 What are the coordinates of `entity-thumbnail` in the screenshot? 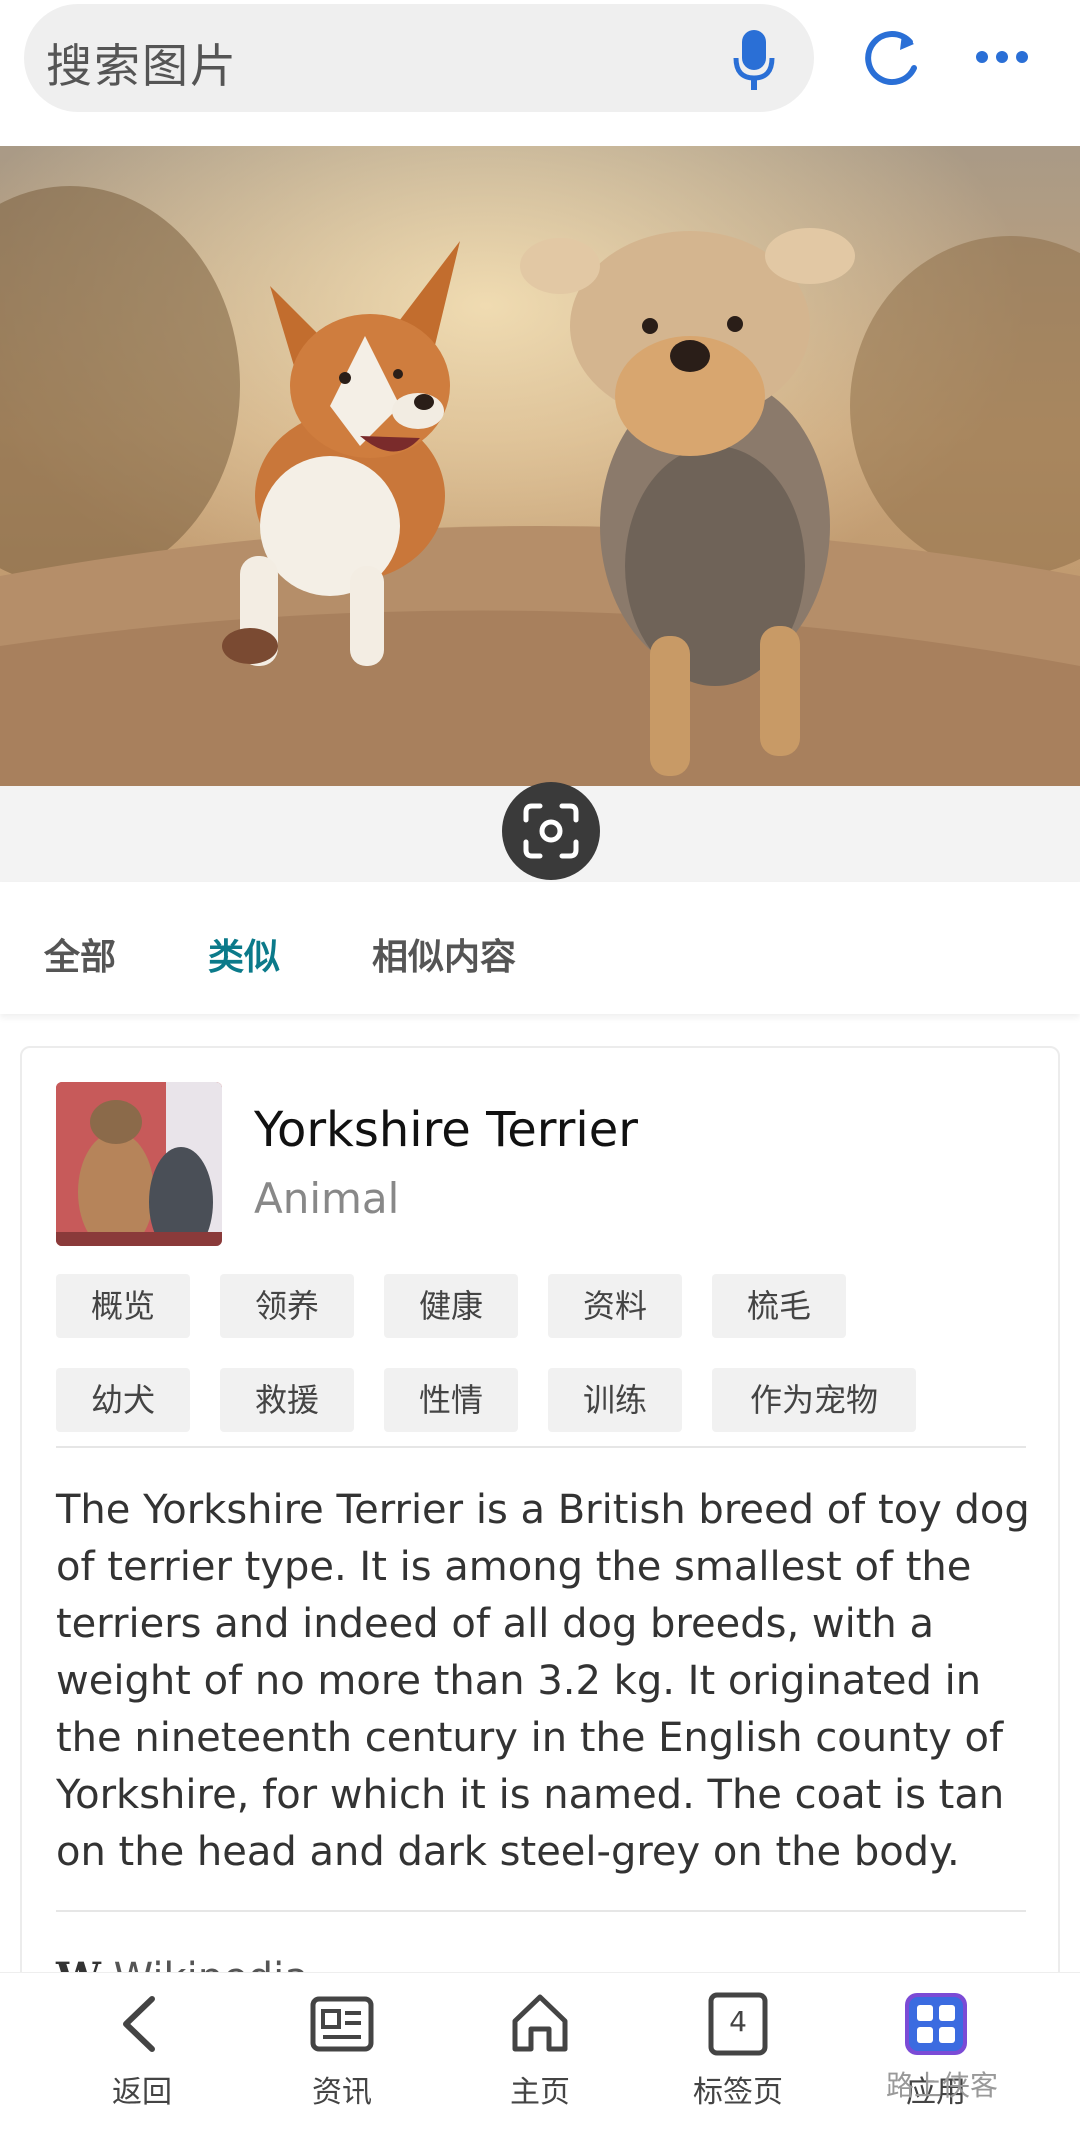 It's located at (139, 1164).